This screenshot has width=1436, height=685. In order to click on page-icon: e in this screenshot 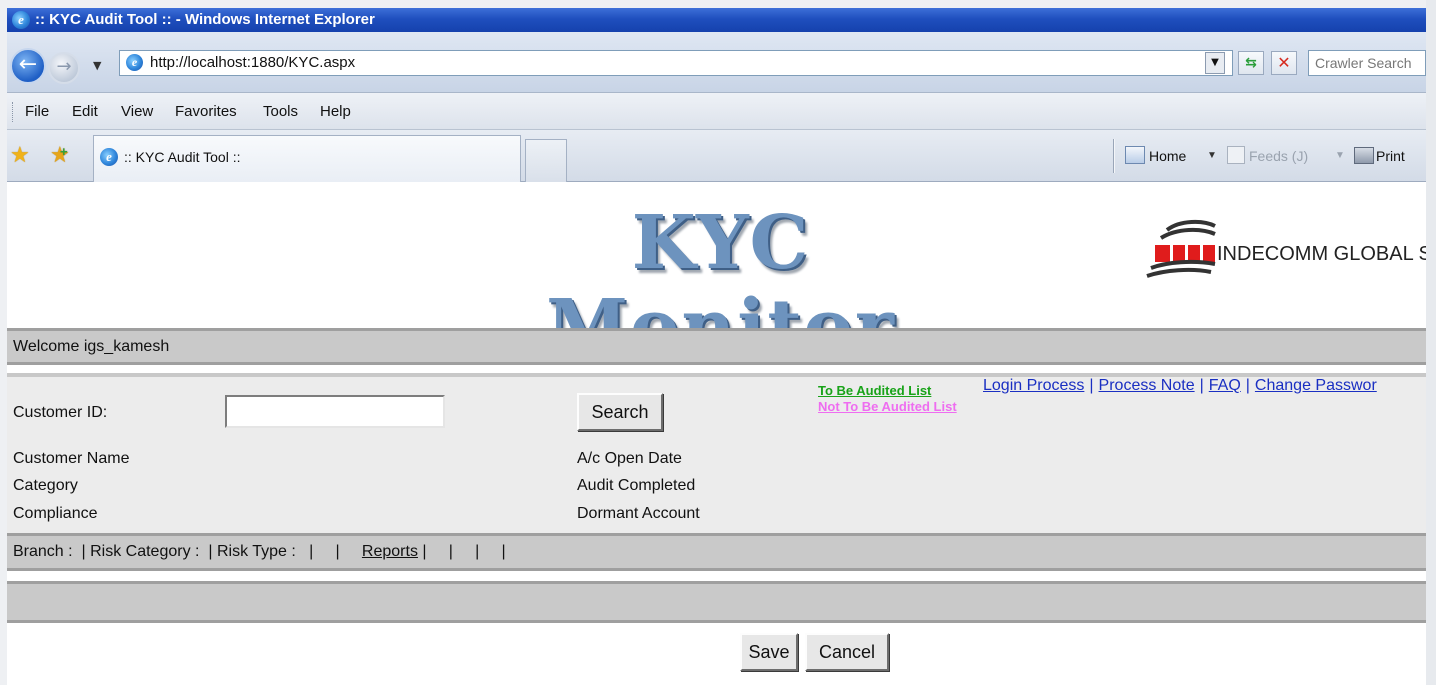, I will do `click(134, 62)`.